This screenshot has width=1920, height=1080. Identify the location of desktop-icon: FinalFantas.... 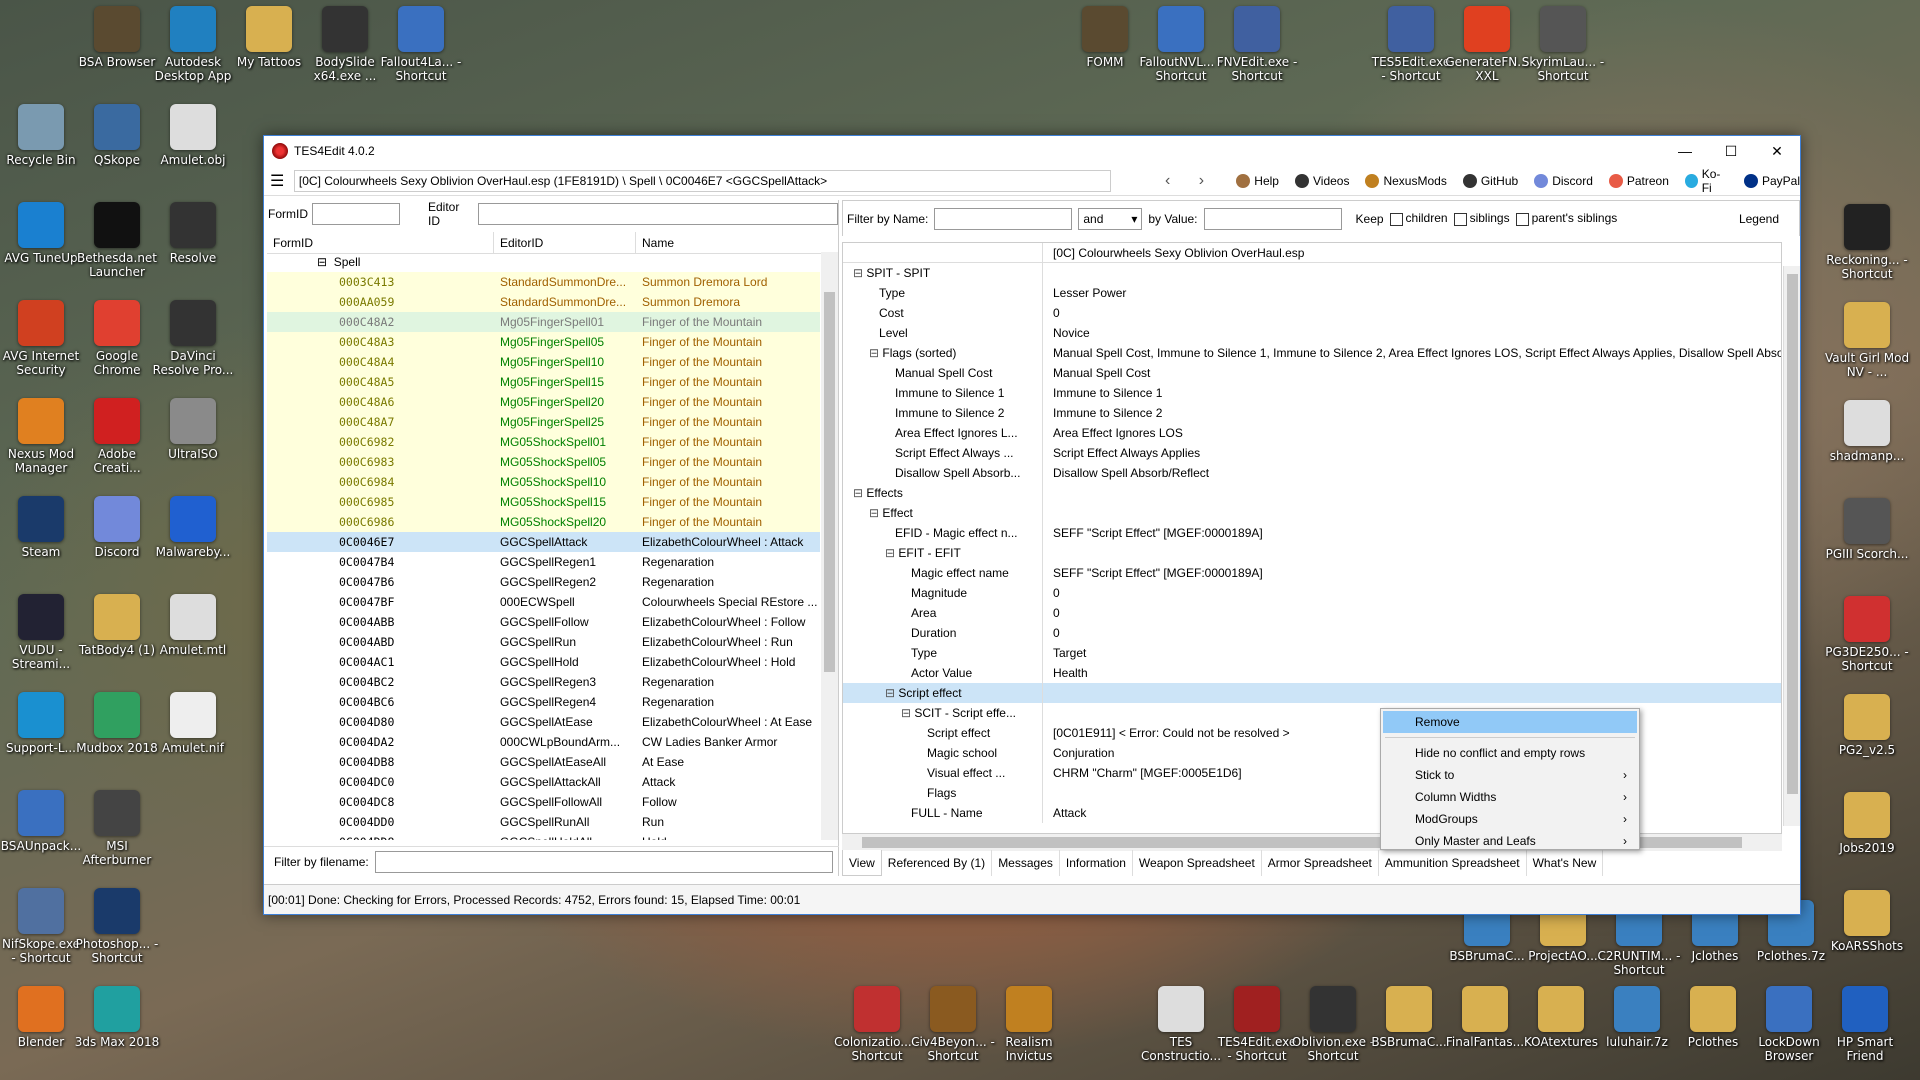
(1485, 1017).